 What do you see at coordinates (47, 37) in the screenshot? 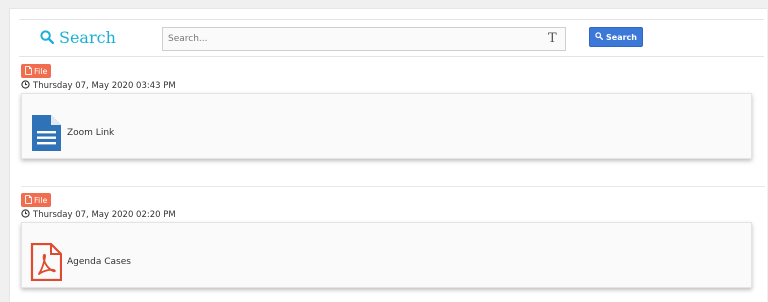
I see `magnifier-icon` at bounding box center [47, 37].